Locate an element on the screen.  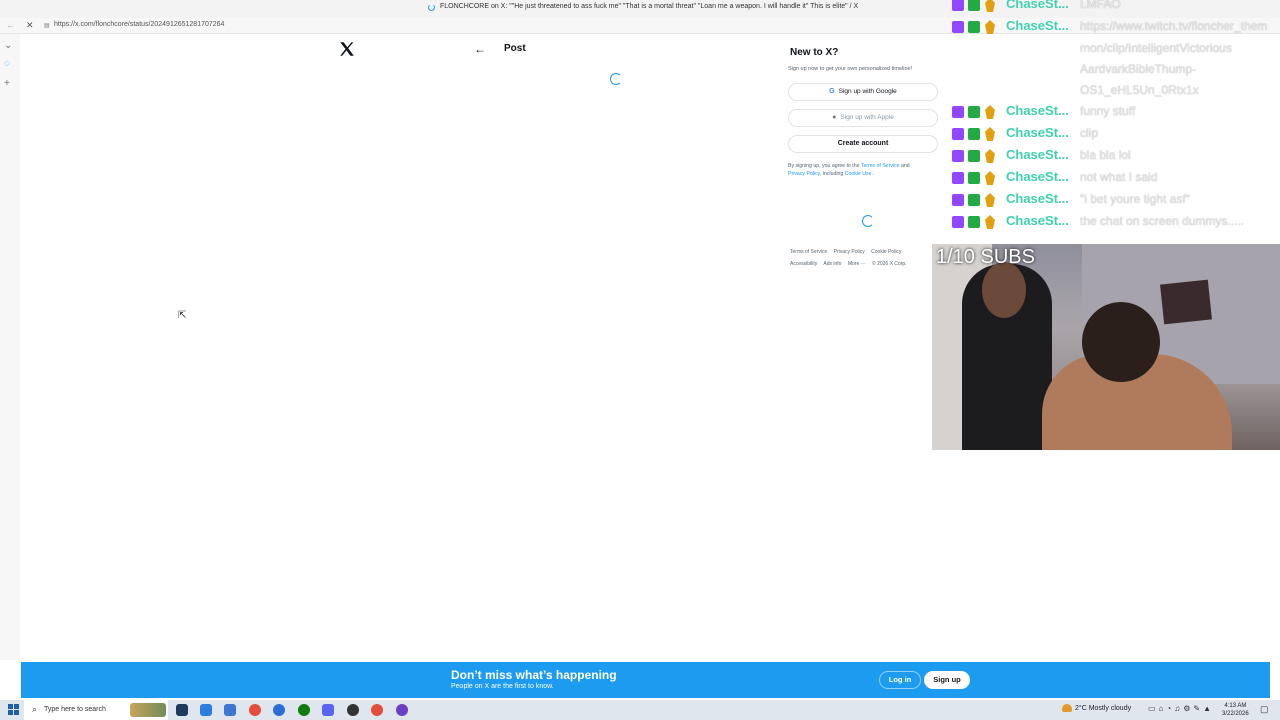
terms-link: Terms of Service is located at coordinates (880, 166).